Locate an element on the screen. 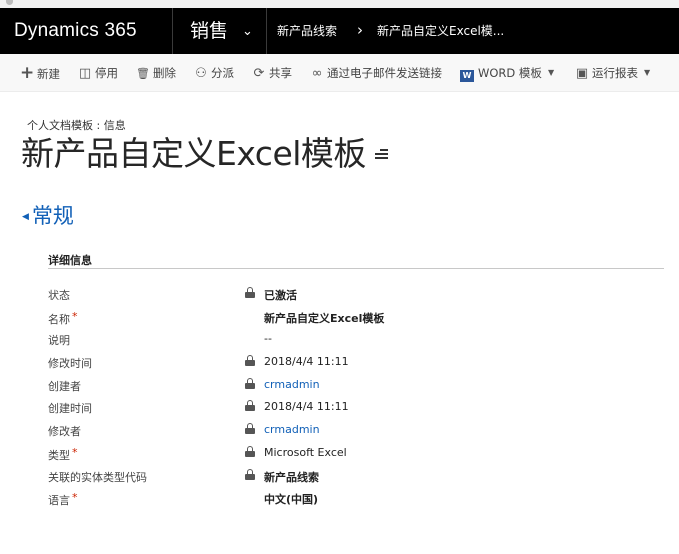 This screenshot has width=679, height=554. field-row-modified-by: 修改者 crmadmin is located at coordinates (348, 430).